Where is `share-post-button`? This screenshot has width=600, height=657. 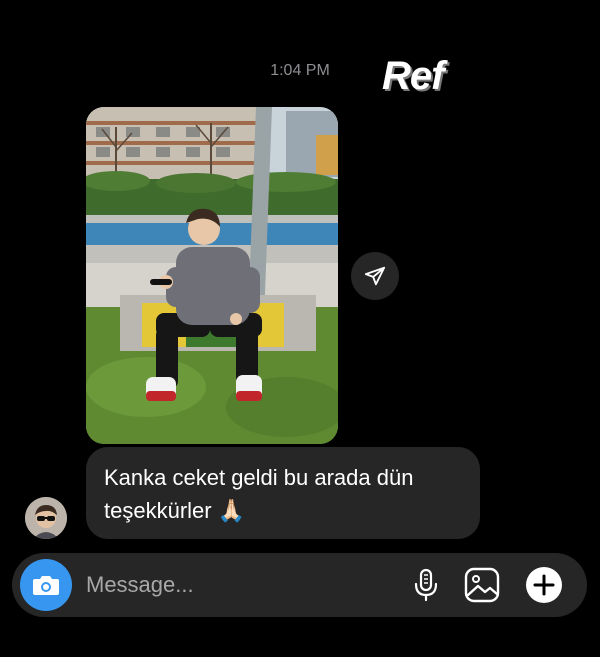 share-post-button is located at coordinates (375, 276).